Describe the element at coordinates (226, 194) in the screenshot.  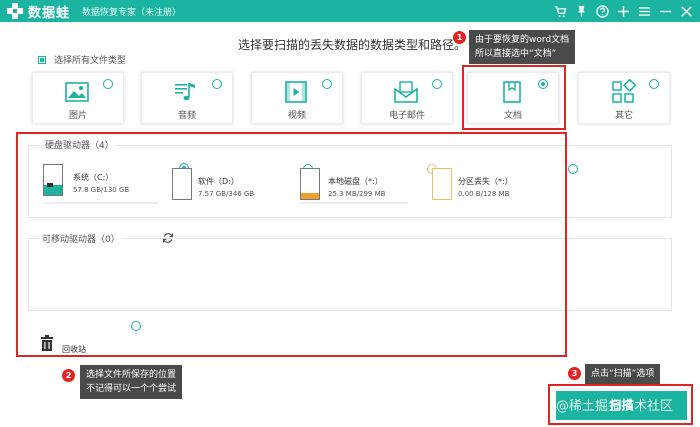
I see `drive-size: 7.57 GB/346 GB` at that location.